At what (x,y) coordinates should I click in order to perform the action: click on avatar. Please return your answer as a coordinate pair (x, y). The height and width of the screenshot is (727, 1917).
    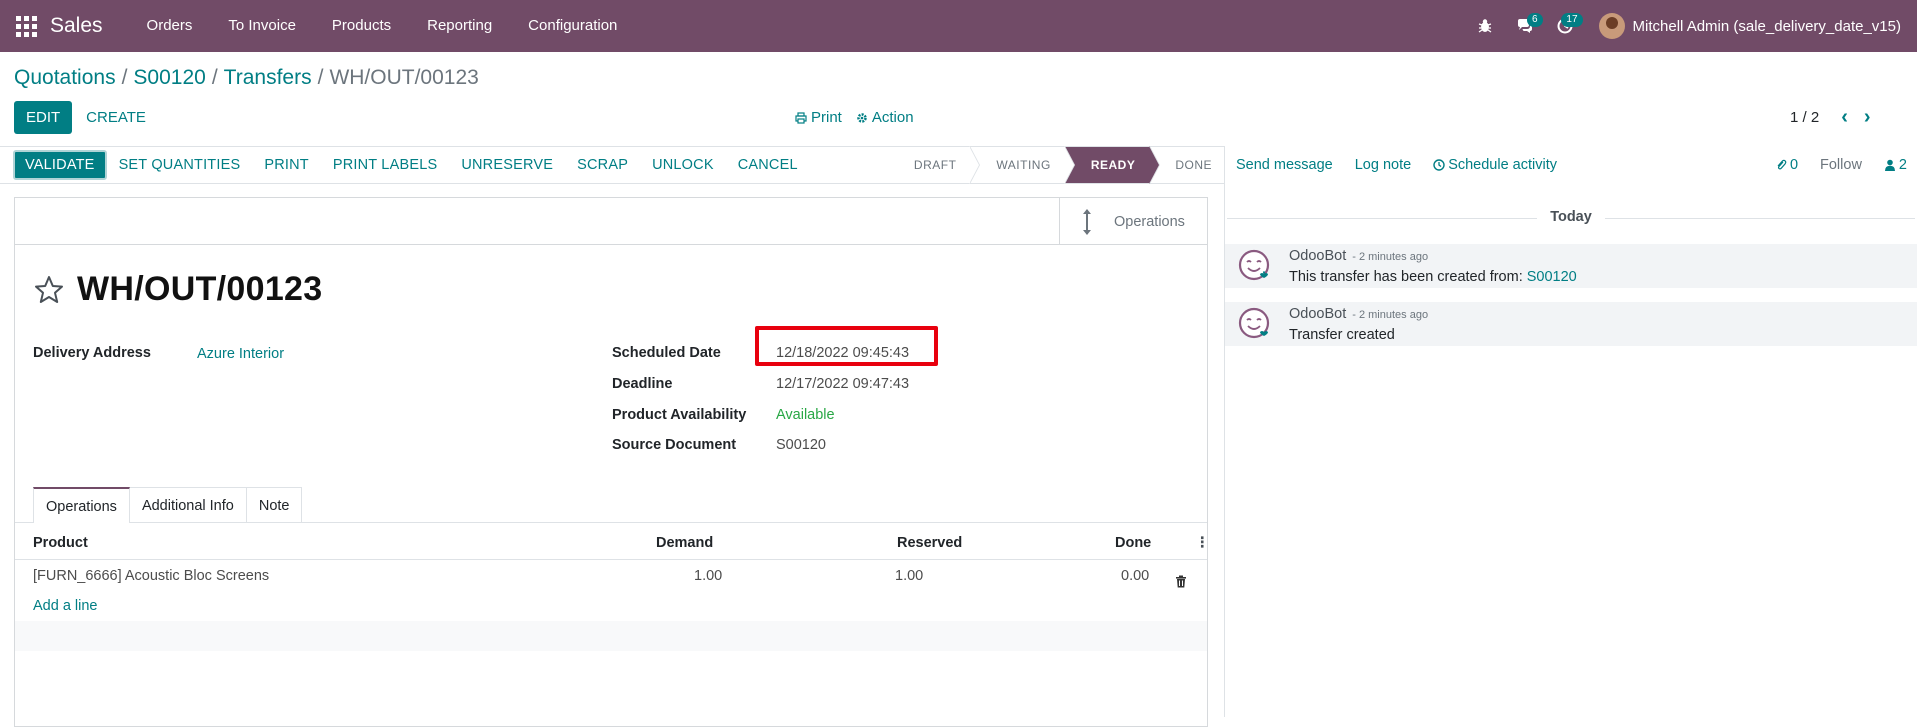
    Looking at the image, I should click on (1611, 26).